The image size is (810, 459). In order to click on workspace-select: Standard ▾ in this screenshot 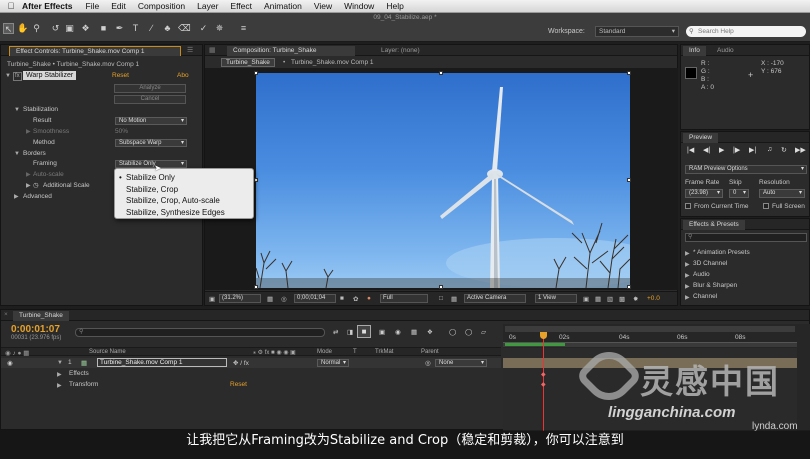, I will do `click(637, 31)`.